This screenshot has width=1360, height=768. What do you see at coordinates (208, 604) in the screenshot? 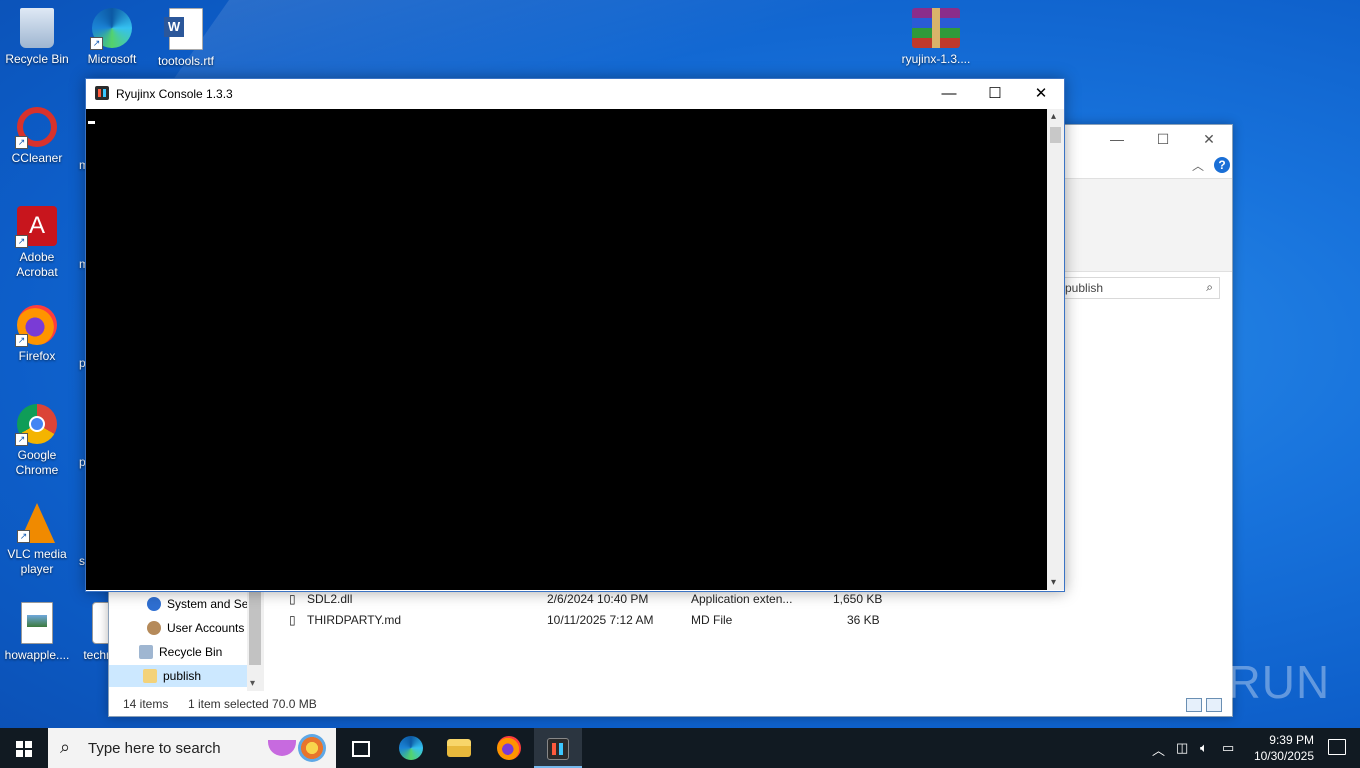
I see `nav-item-label: System and Se` at bounding box center [208, 604].